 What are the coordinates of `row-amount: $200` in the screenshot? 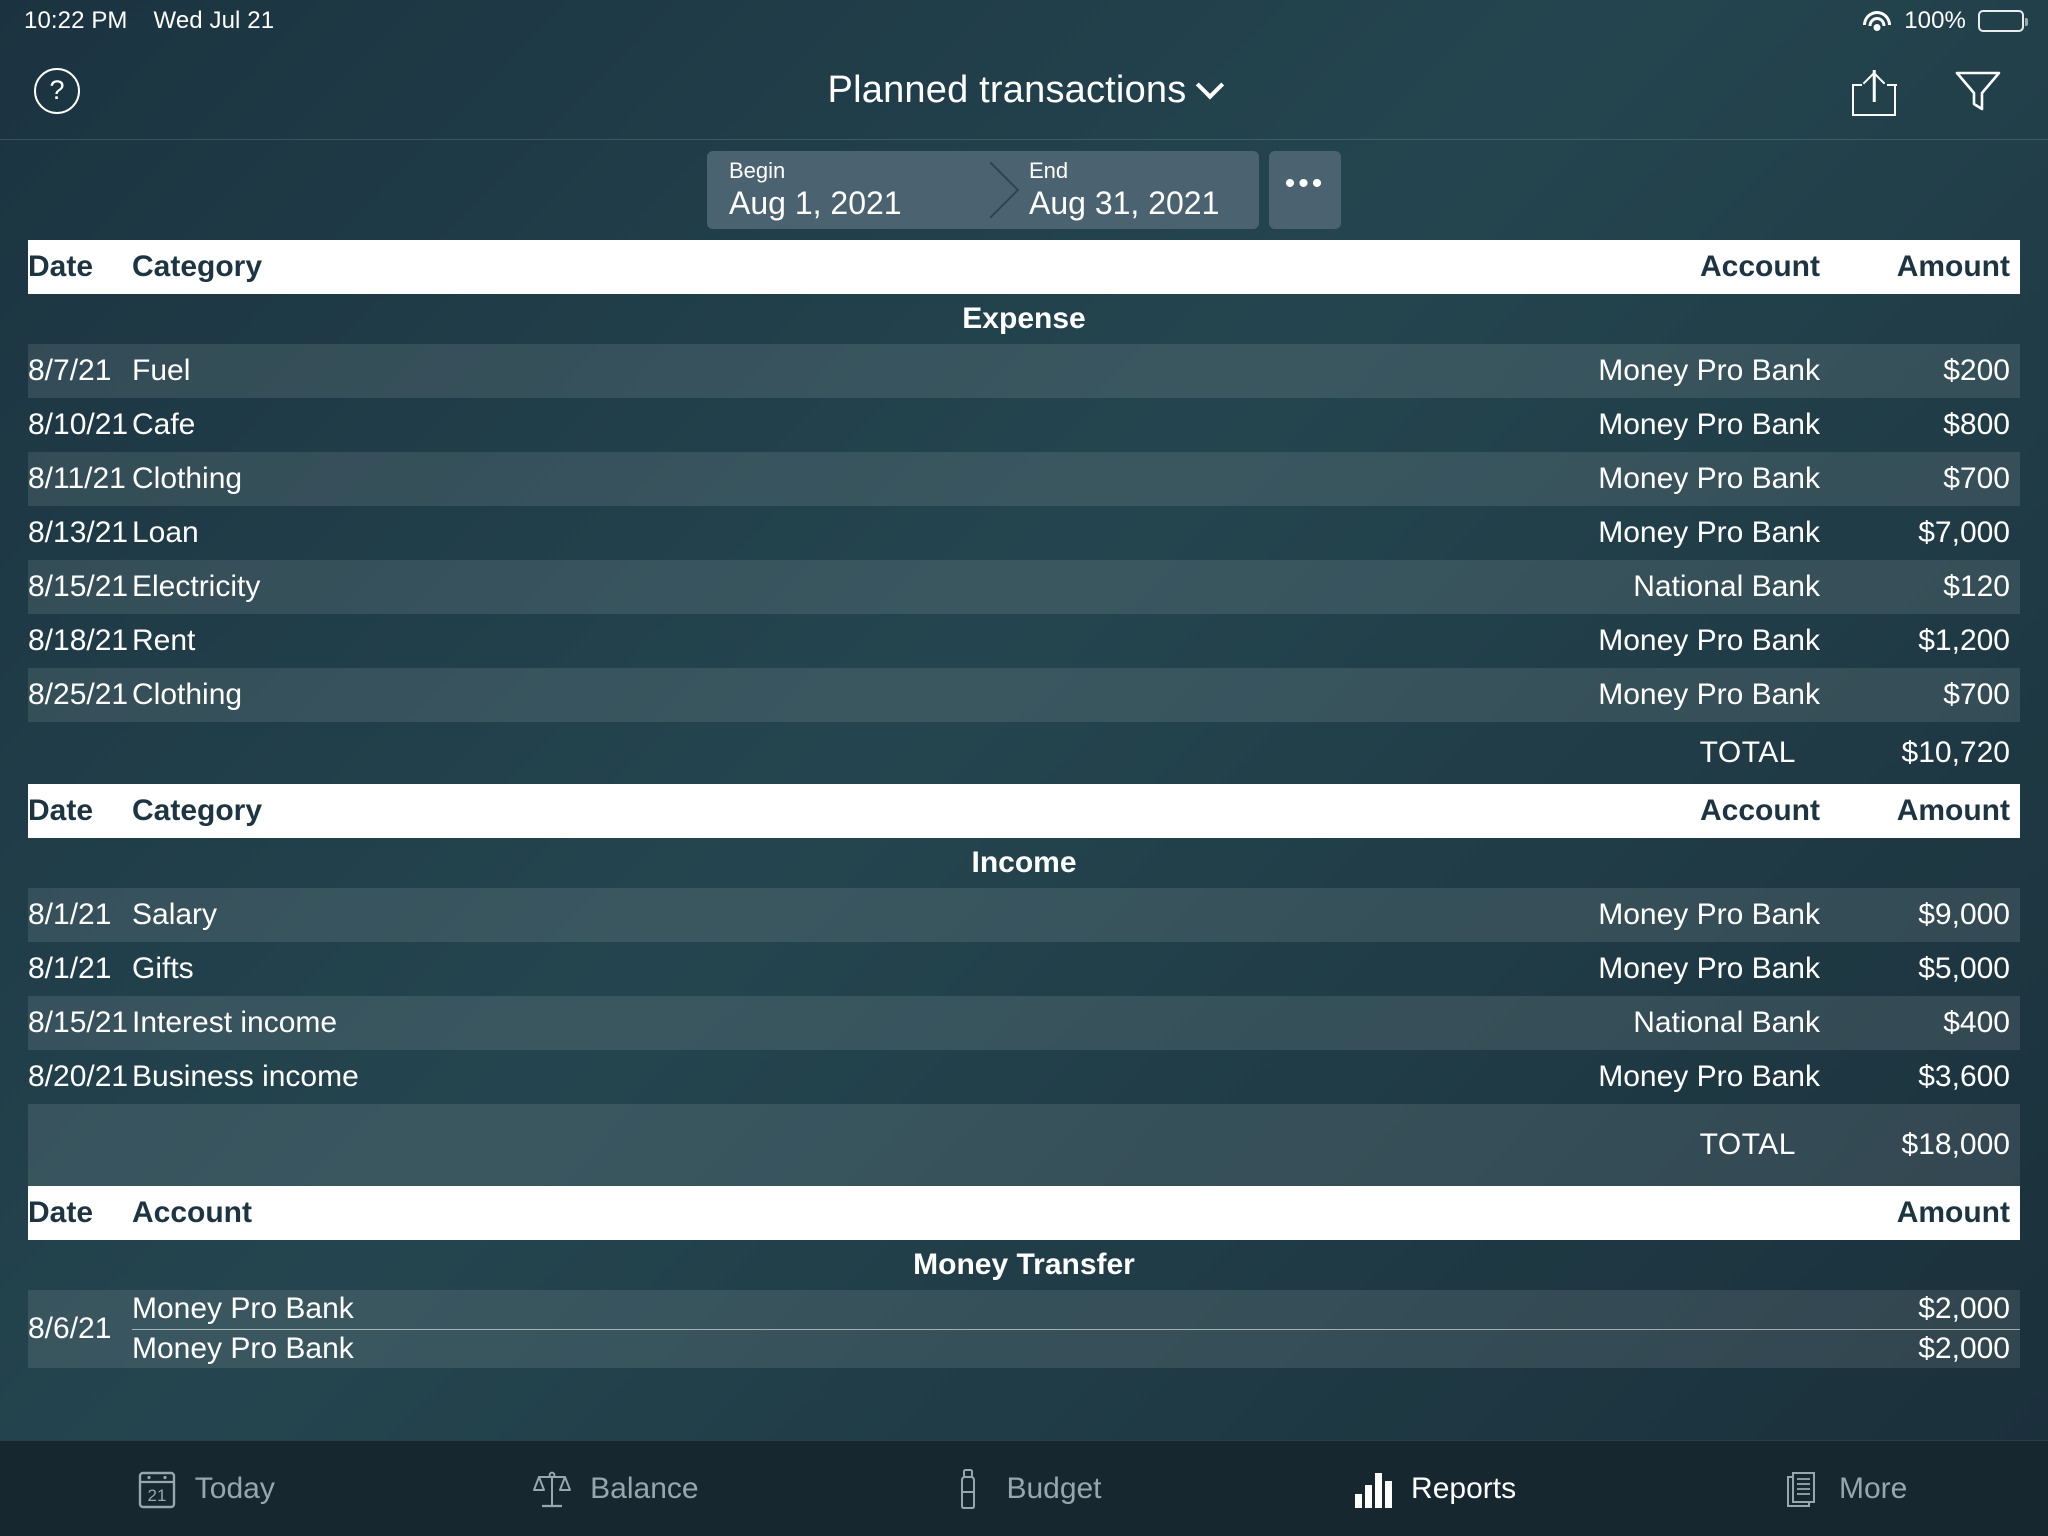 It's located at (1976, 370).